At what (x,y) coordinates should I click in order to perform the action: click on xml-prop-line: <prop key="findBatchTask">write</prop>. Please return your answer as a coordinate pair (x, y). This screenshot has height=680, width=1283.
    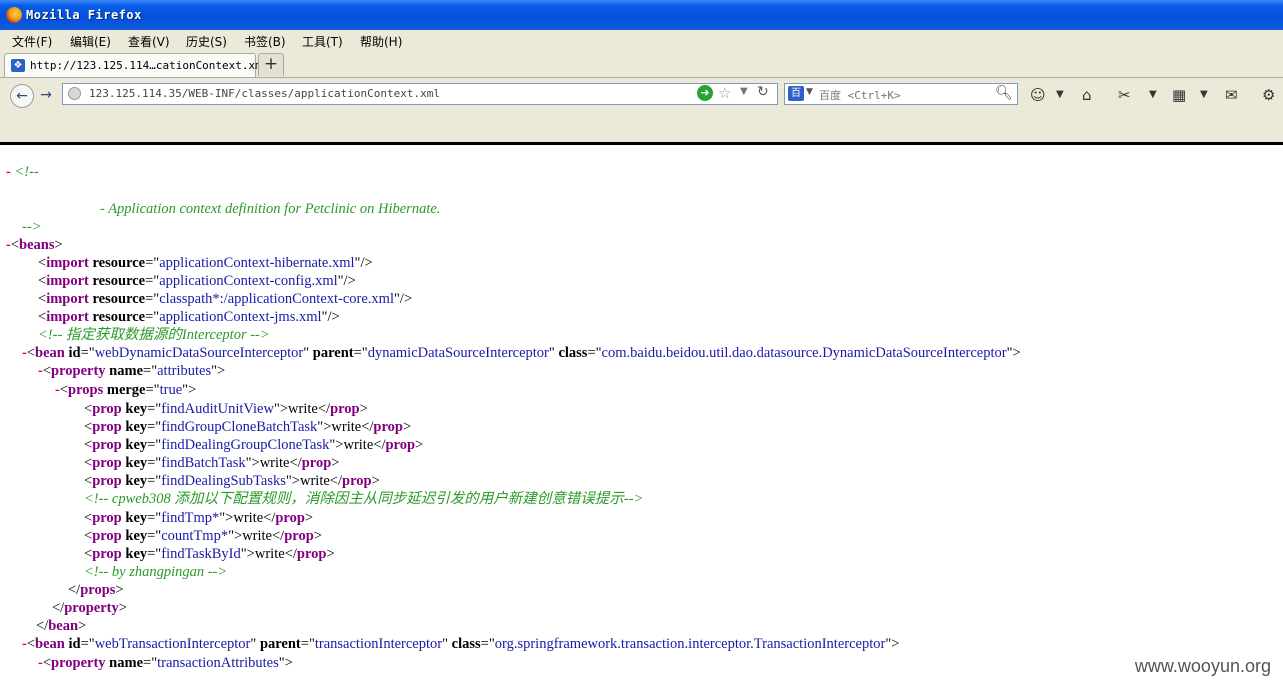
    Looking at the image, I should click on (212, 463).